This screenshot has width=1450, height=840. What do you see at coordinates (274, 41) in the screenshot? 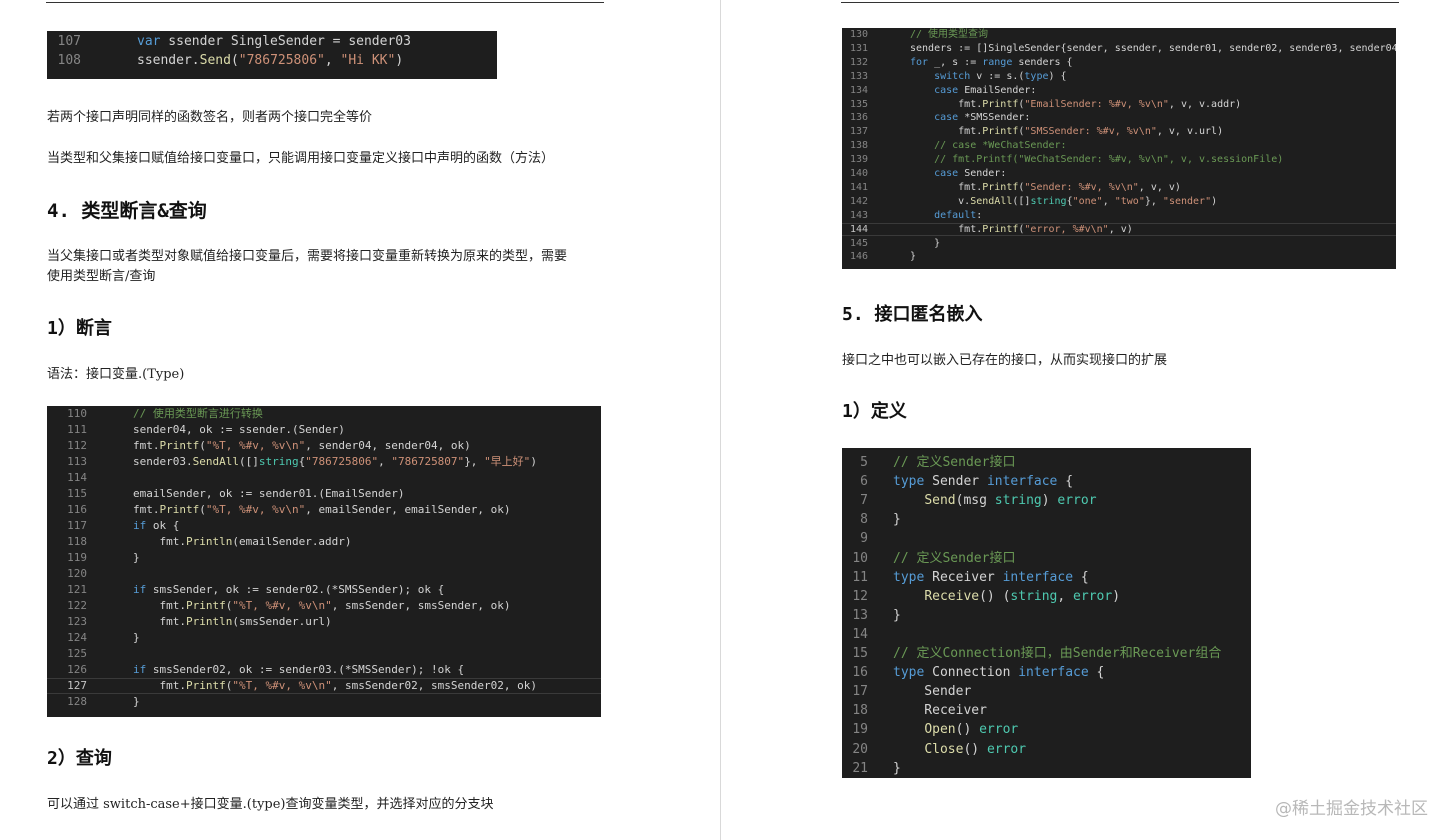
I see `code-line: var ssender SingleSender = sender03` at bounding box center [274, 41].